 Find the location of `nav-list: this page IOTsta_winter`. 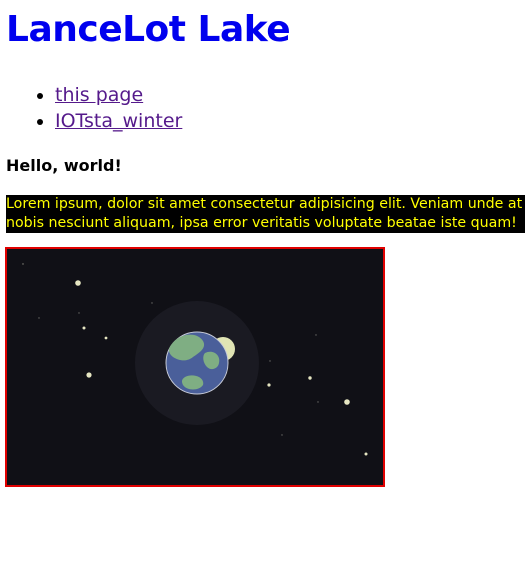

nav-list: this page IOTsta_winter is located at coordinates (107, 108).